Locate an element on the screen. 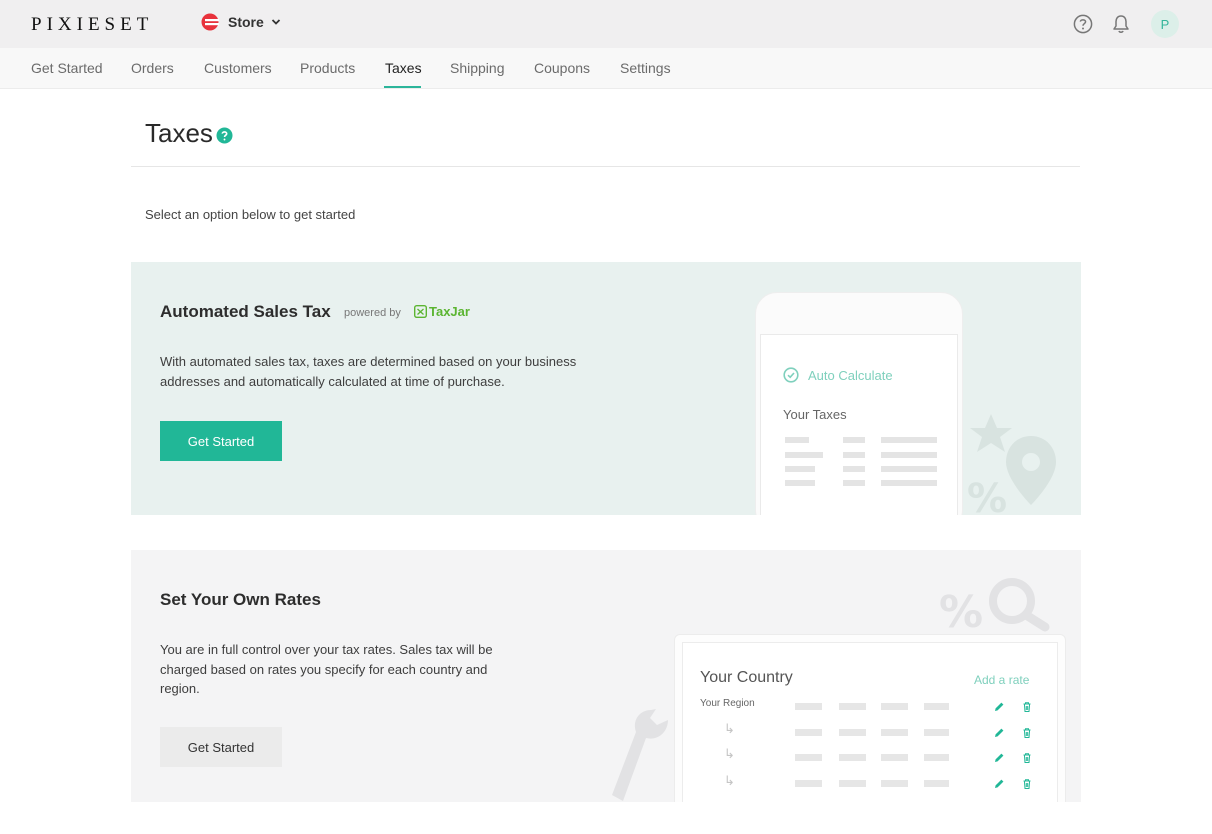 This screenshot has height=834, width=1212. chevron-down-icon is located at coordinates (275, 22).